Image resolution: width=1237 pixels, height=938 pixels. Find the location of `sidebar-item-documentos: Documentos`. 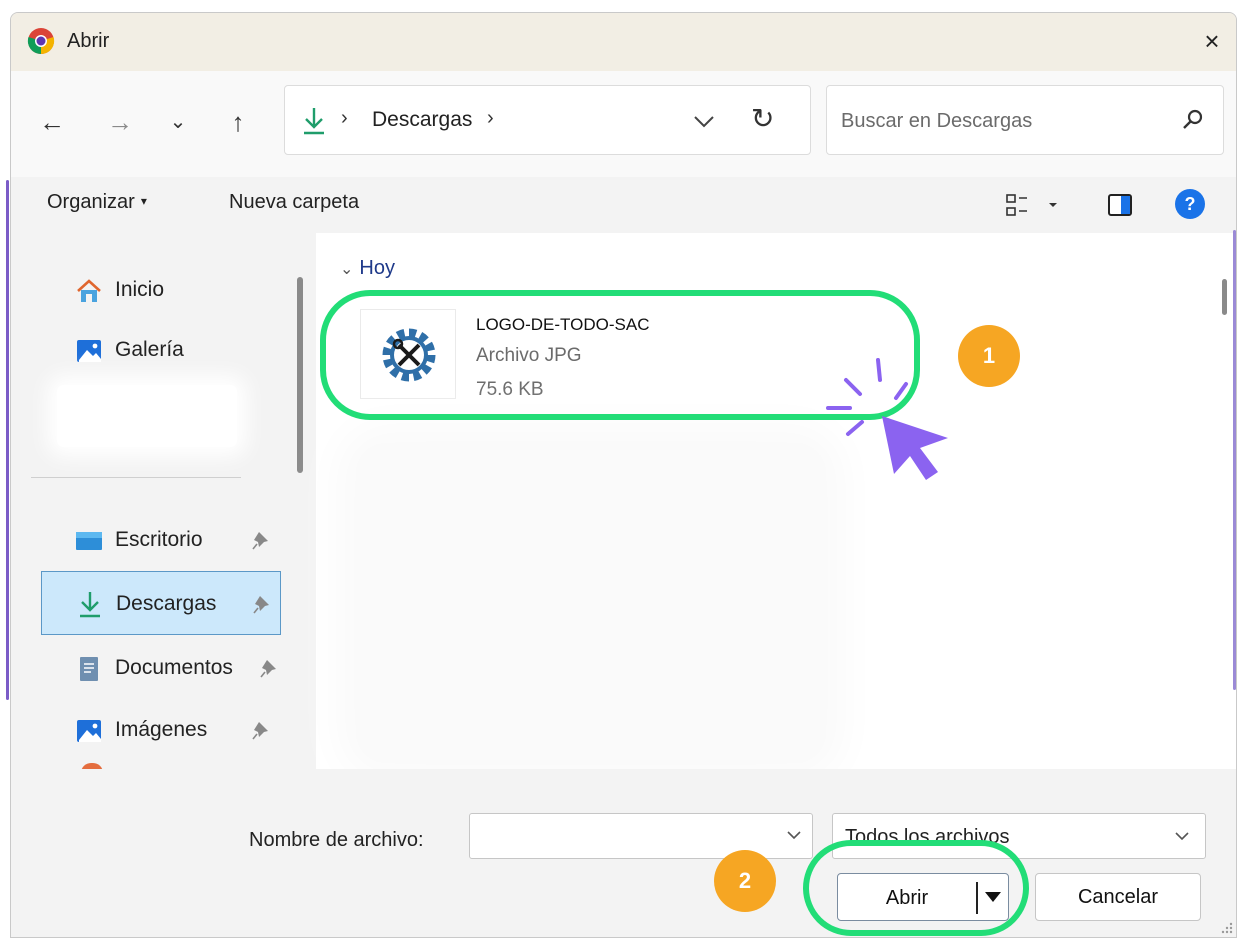

sidebar-item-documentos: Documentos is located at coordinates (161, 668).